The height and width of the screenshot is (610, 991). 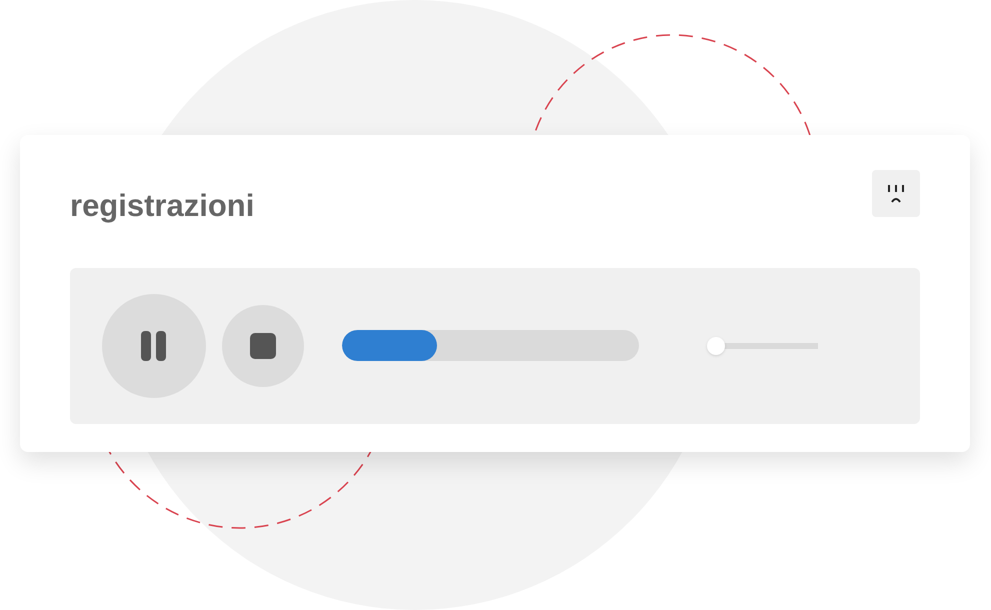 I want to click on menu-button, so click(x=896, y=193).